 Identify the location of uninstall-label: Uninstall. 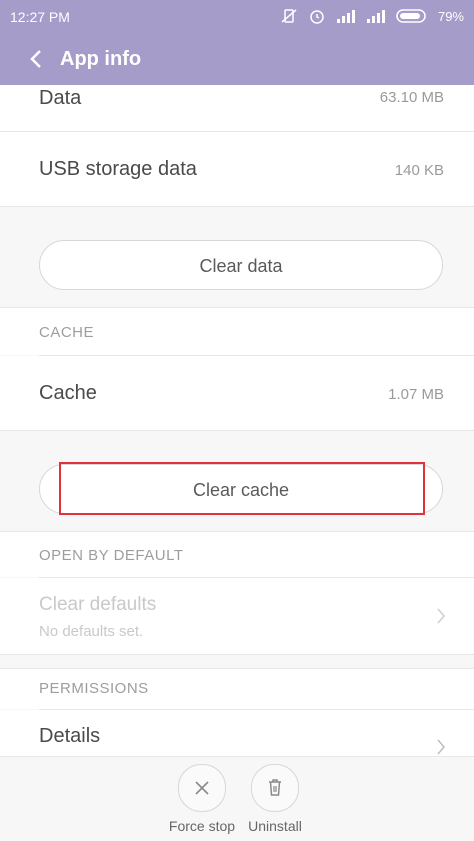
(275, 826).